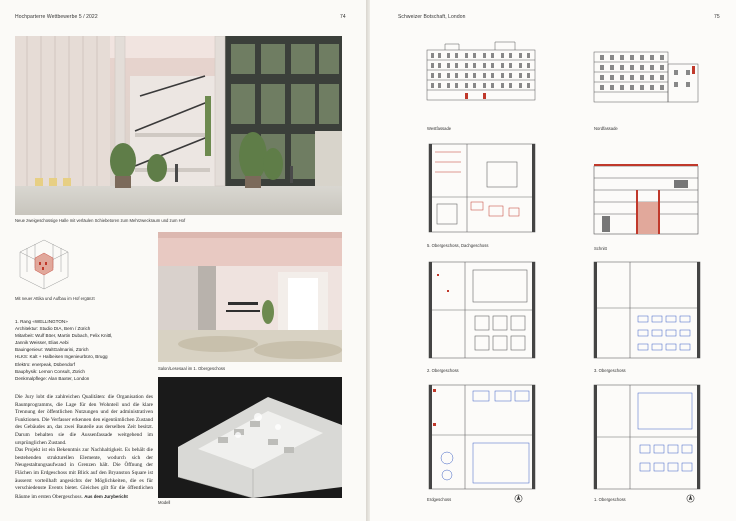 Image resolution: width=736 pixels, height=521 pixels. Describe the element at coordinates (53, 329) in the screenshot. I see `credit-line: Architektur: Studio DIA, Bern / Zürich` at that location.